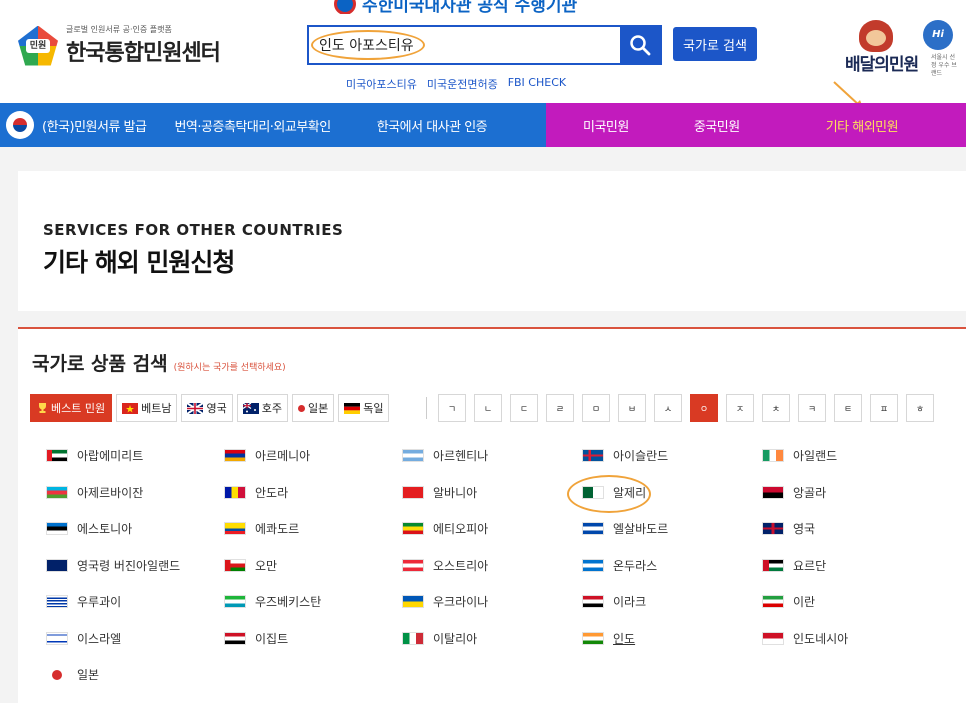  I want to click on filter-japan: 일본, so click(313, 408).